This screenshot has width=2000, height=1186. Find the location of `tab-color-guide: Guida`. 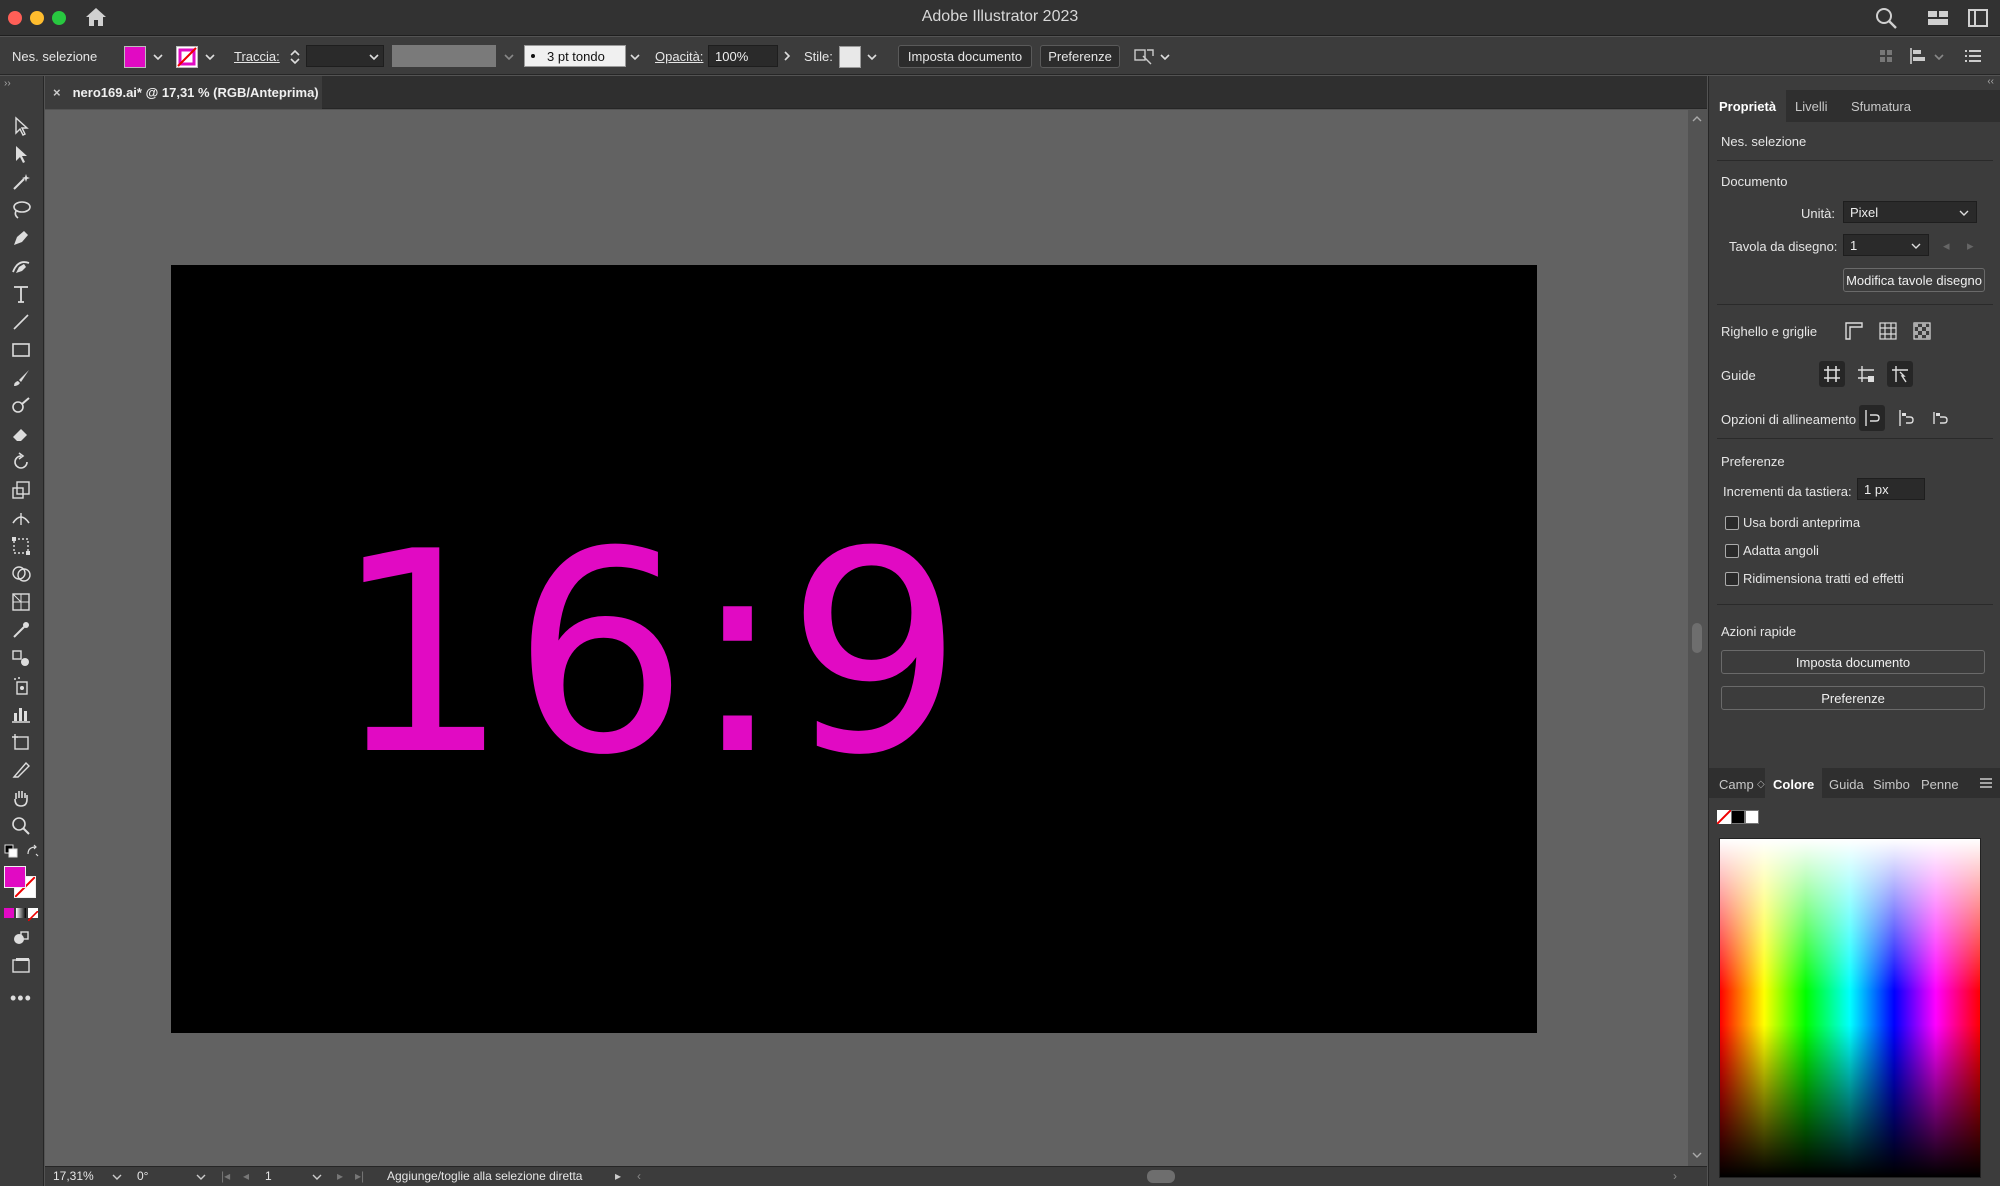

tab-color-guide: Guida is located at coordinates (1846, 784).